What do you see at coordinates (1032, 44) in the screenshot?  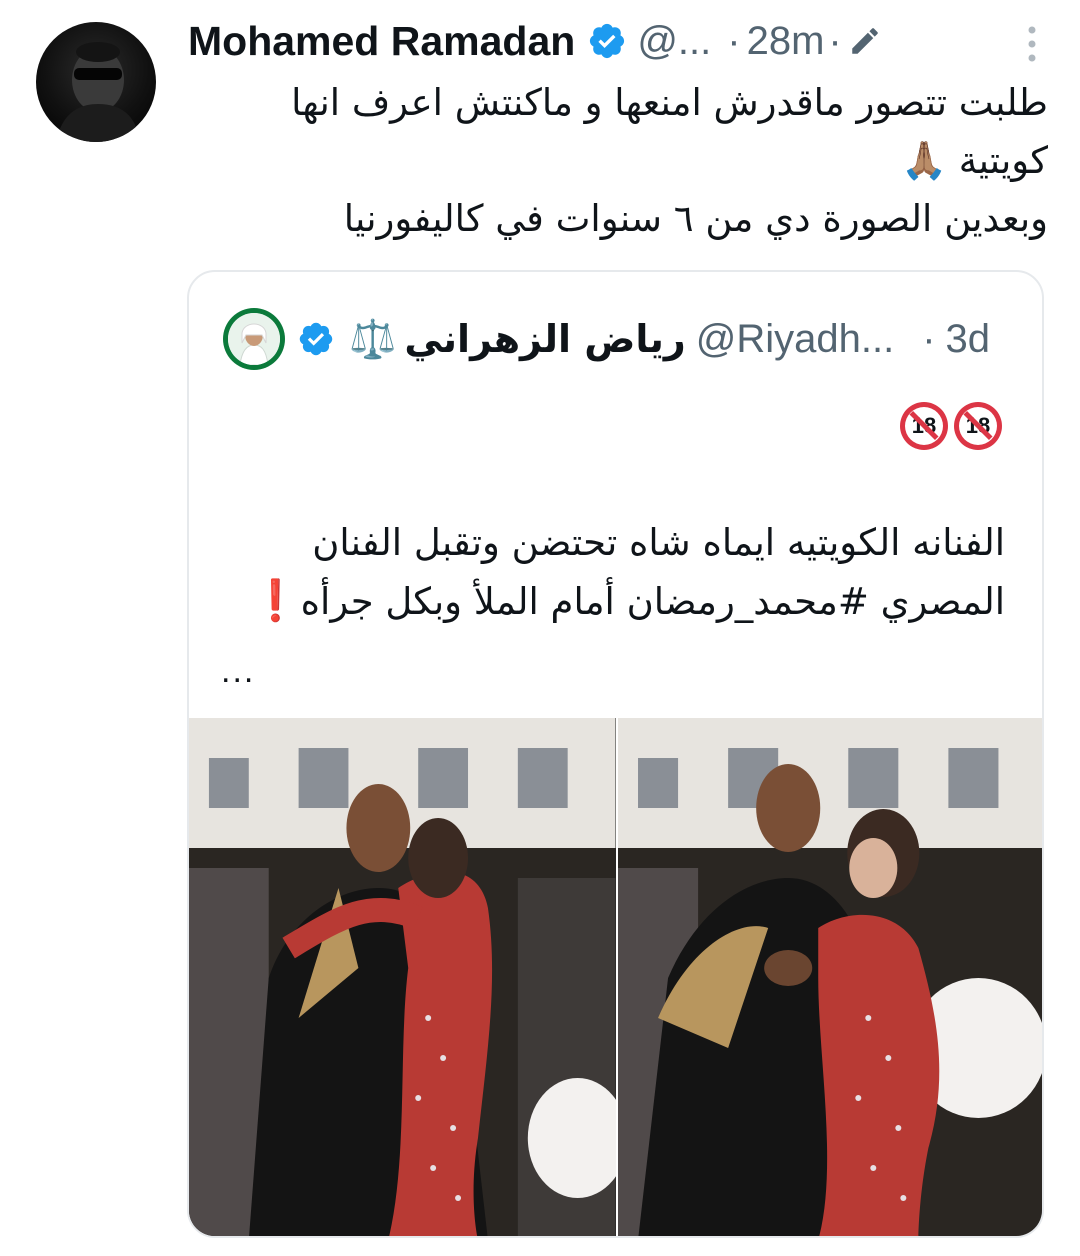 I see `more-vertical-icon` at bounding box center [1032, 44].